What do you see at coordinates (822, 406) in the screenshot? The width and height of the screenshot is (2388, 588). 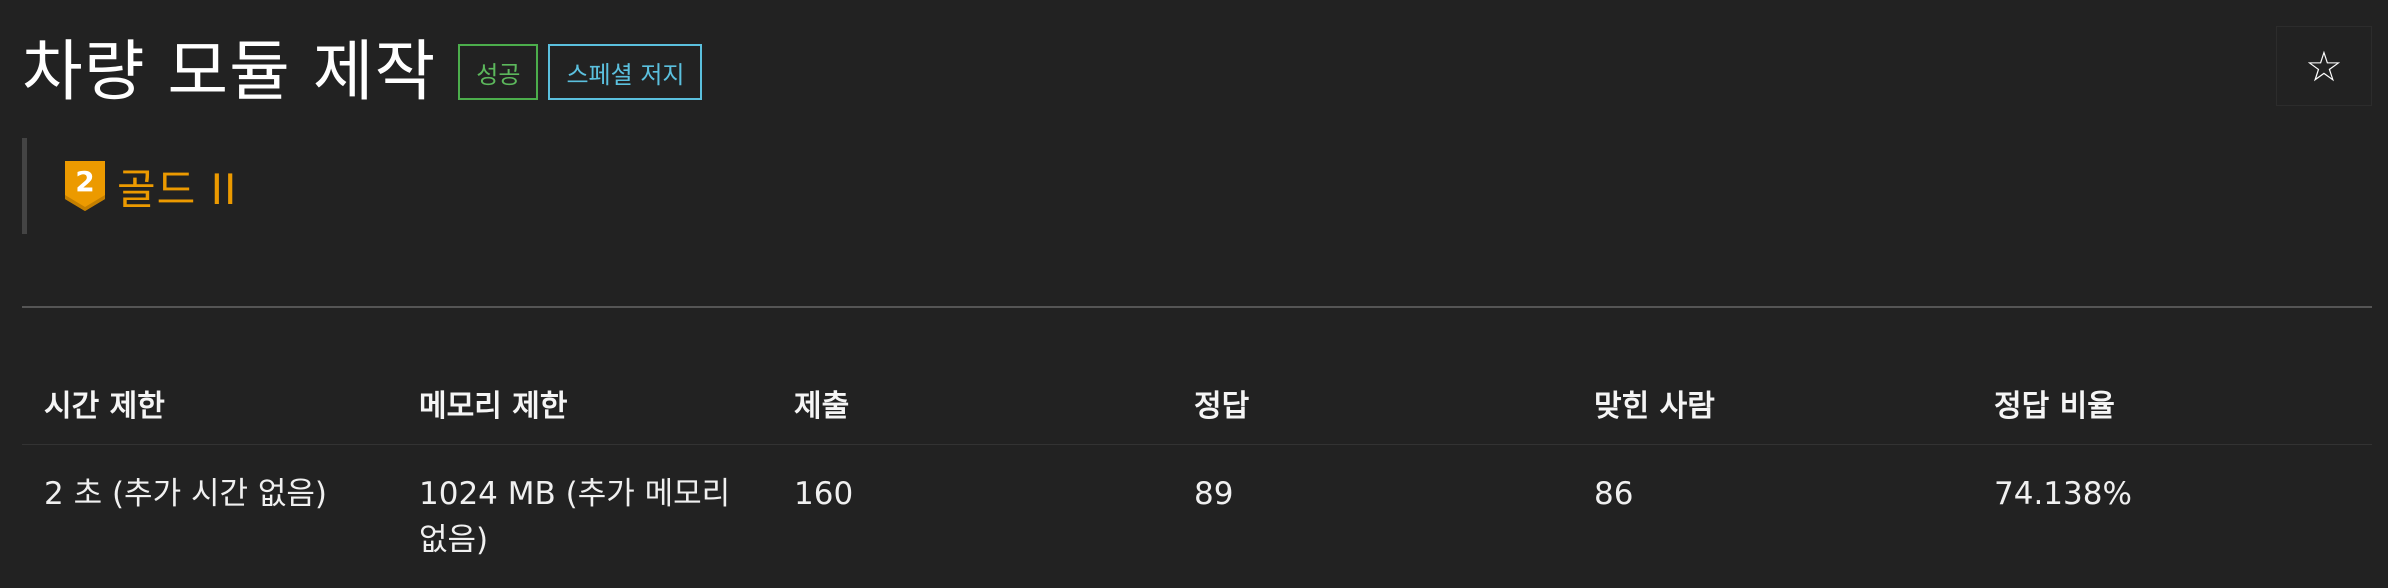 I see `header-submissions: 제출` at bounding box center [822, 406].